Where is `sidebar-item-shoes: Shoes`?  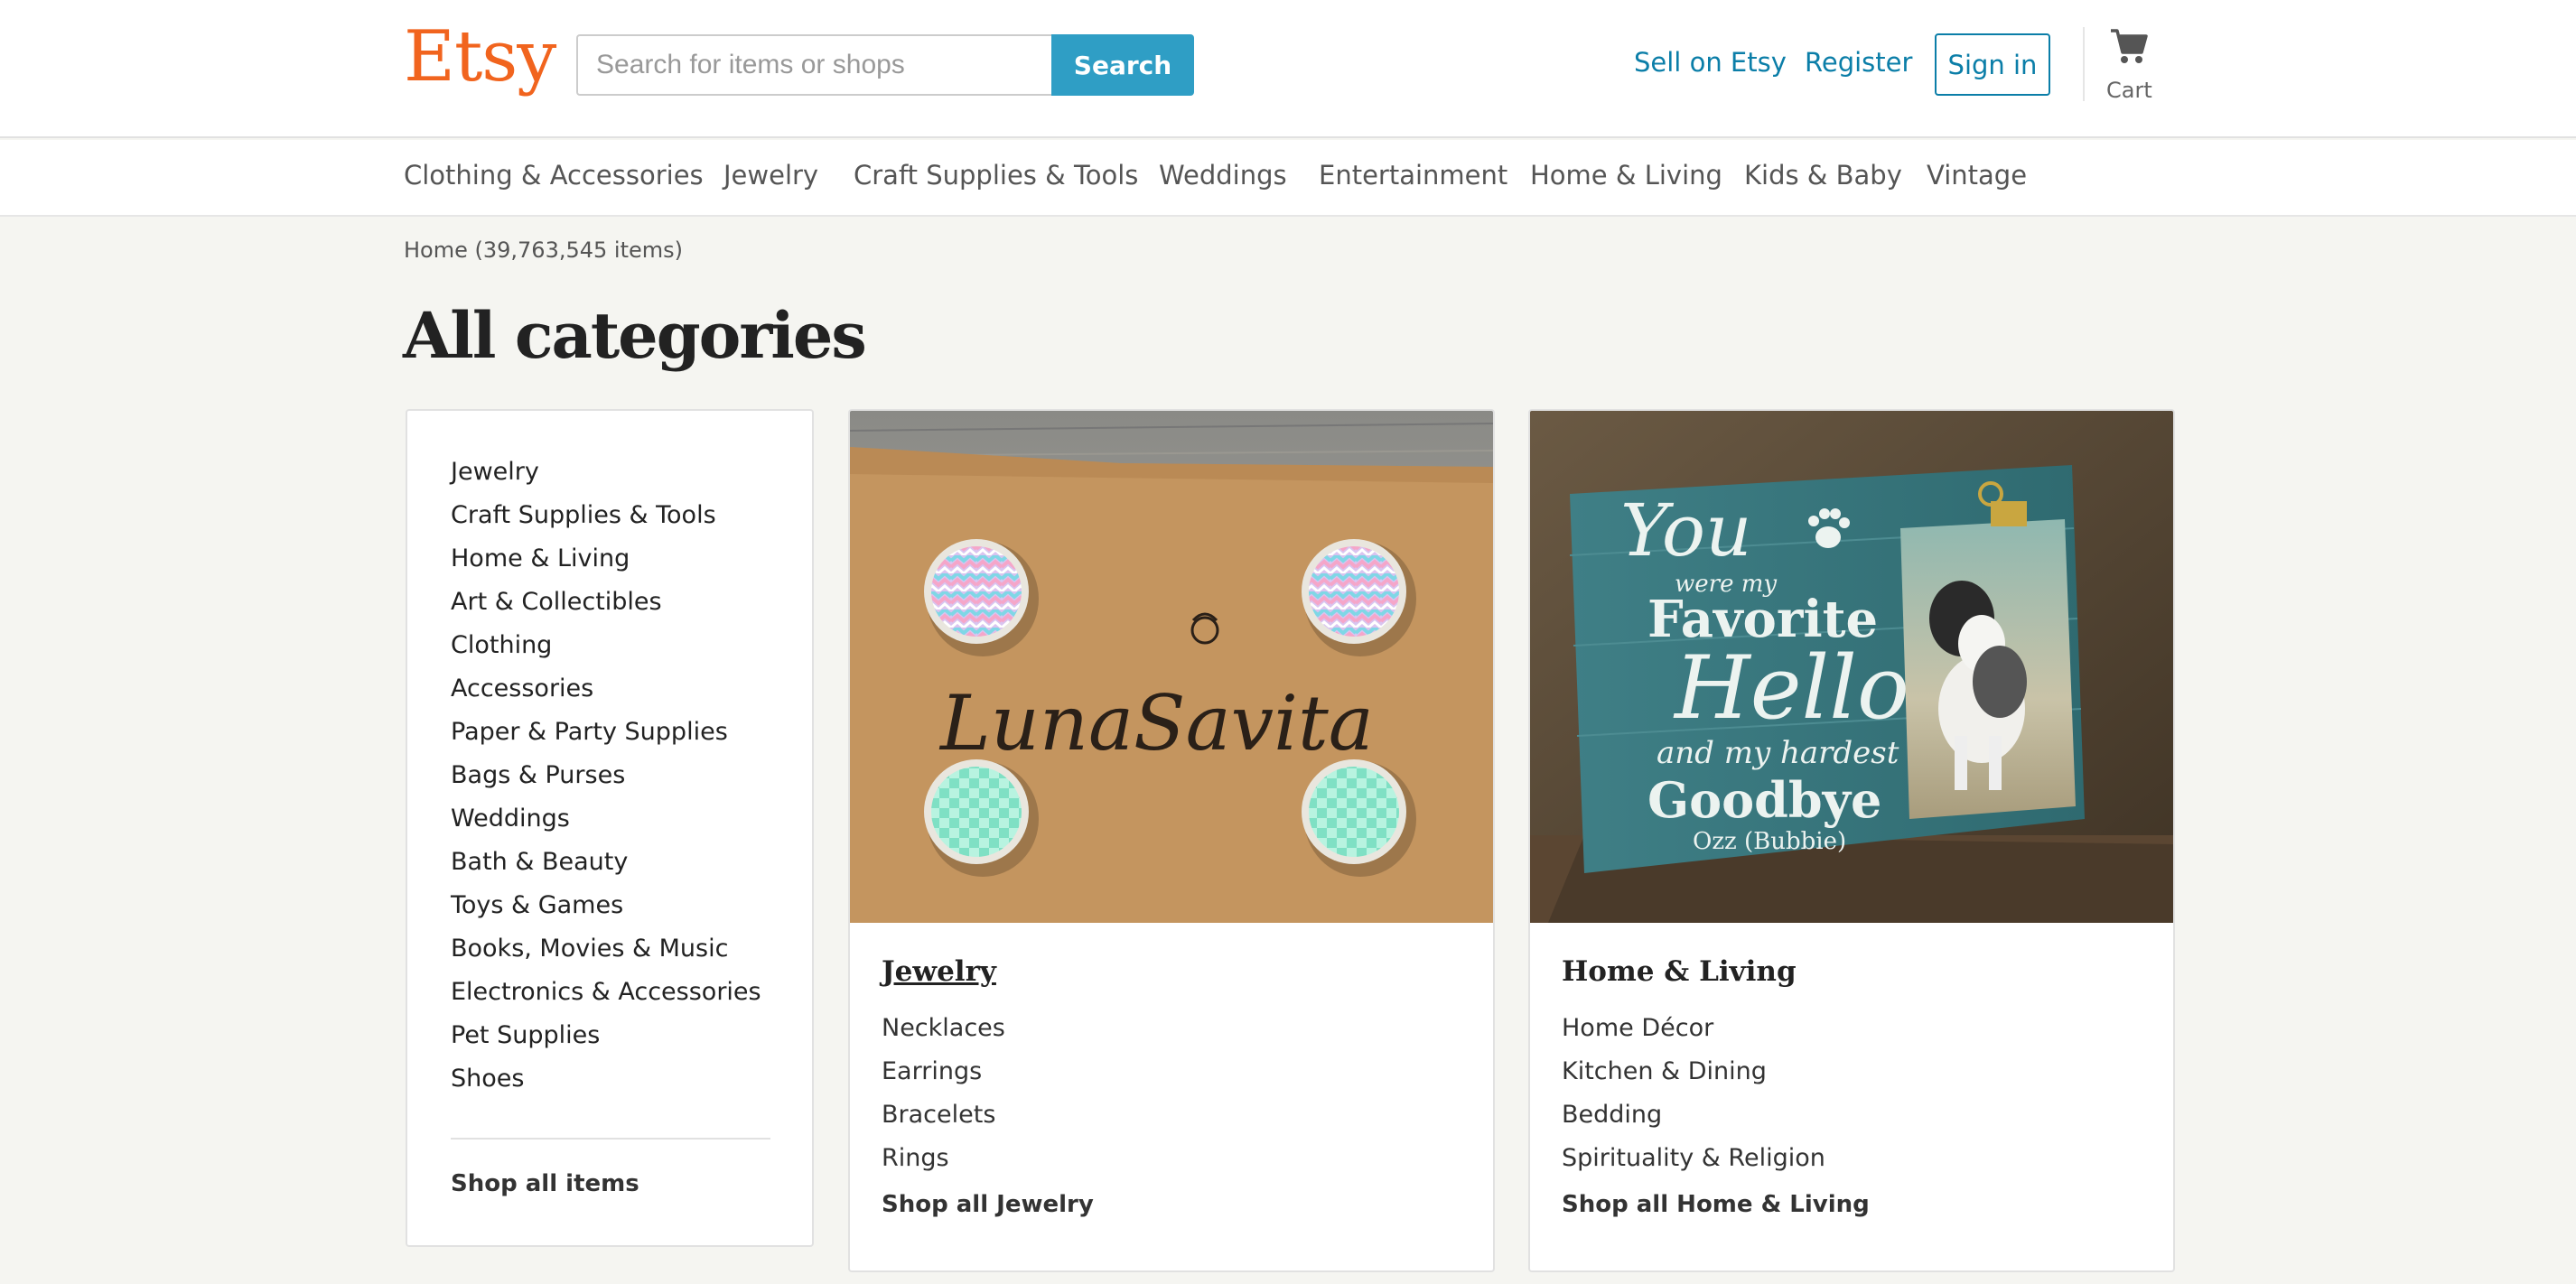
sidebar-item-shoes: Shoes is located at coordinates (606, 1081).